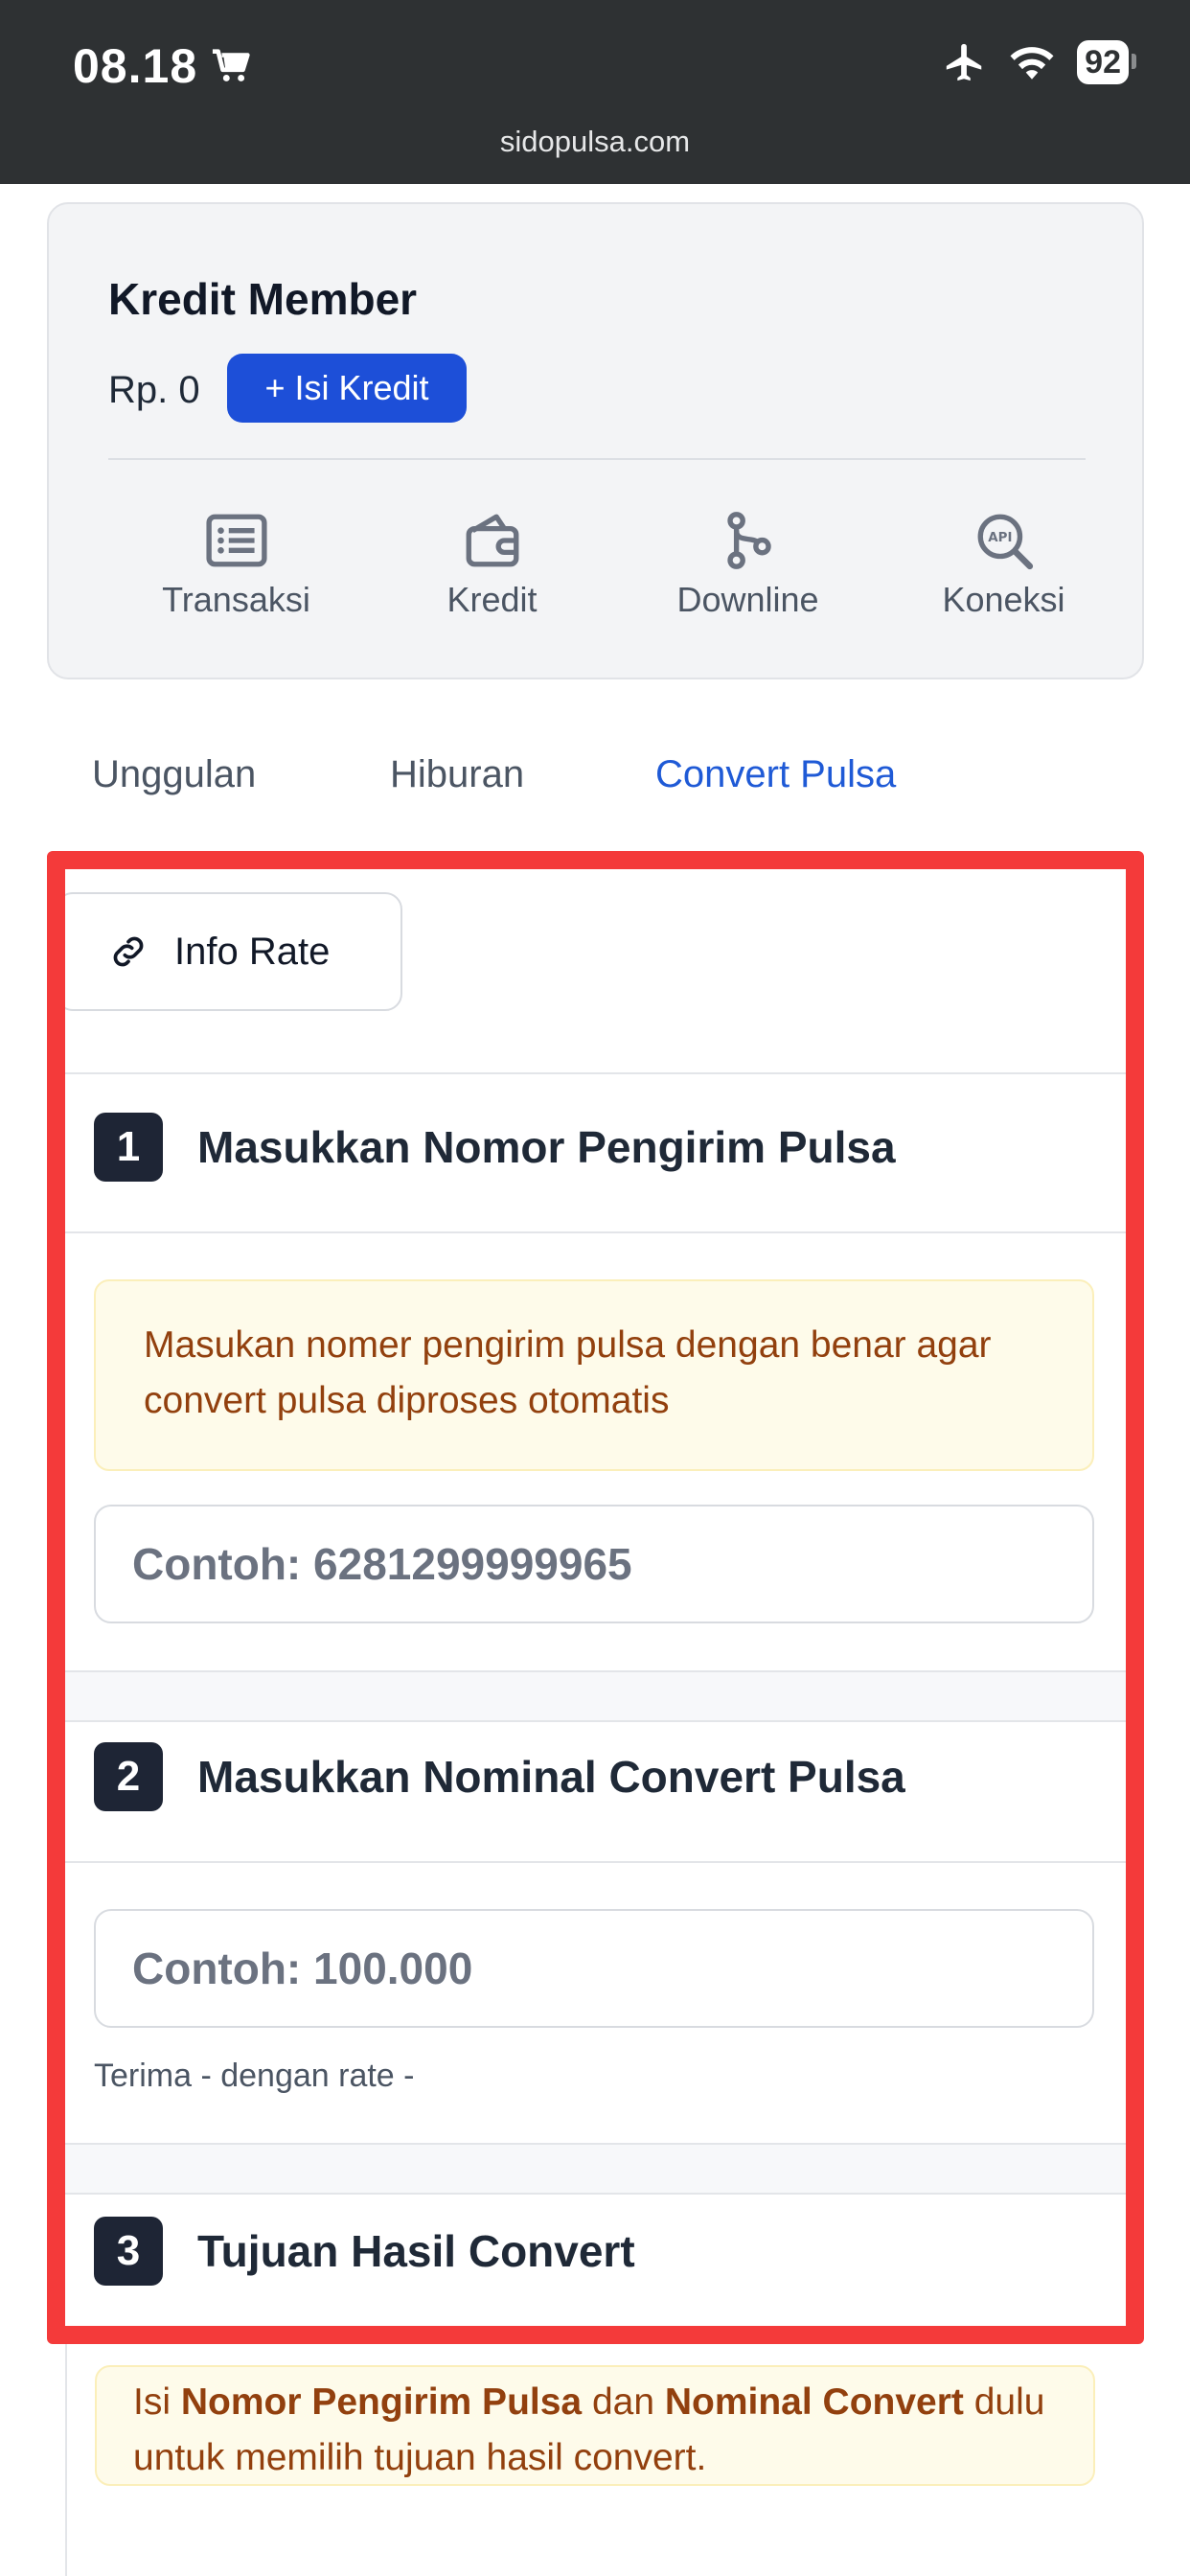 This screenshot has height=2576, width=1190. I want to click on shortcut-koneksi: API Koneksi, so click(1004, 565).